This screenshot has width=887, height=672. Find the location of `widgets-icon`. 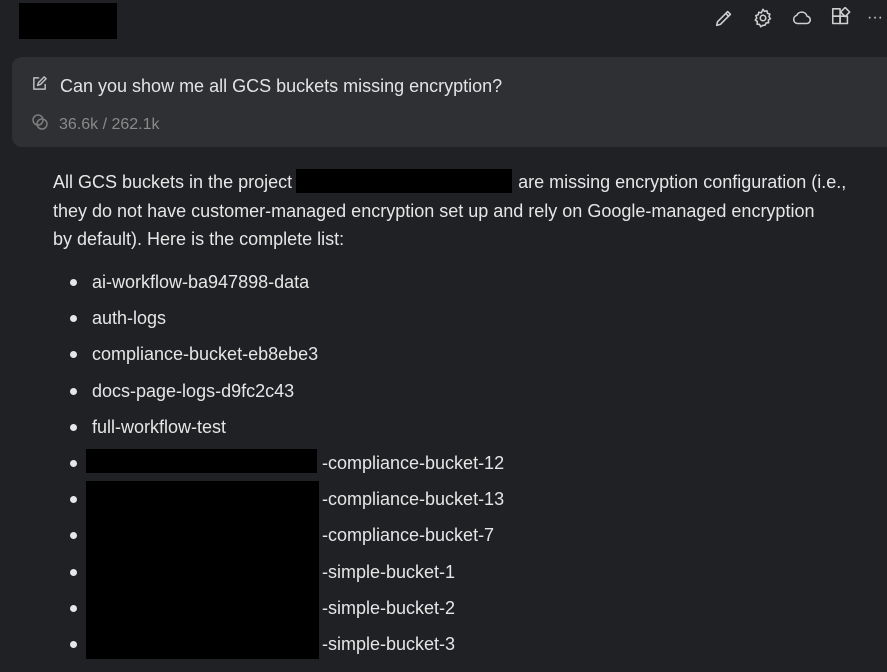

widgets-icon is located at coordinates (841, 18).